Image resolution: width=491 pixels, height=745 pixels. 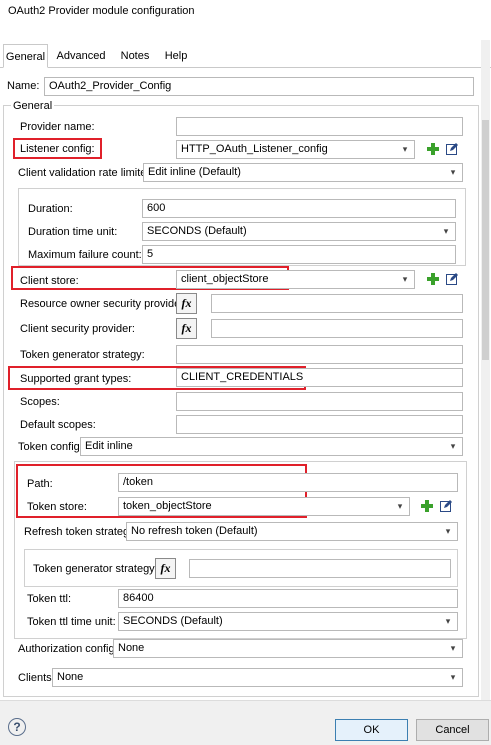 I want to click on tab-help: Help, so click(x=176, y=56).